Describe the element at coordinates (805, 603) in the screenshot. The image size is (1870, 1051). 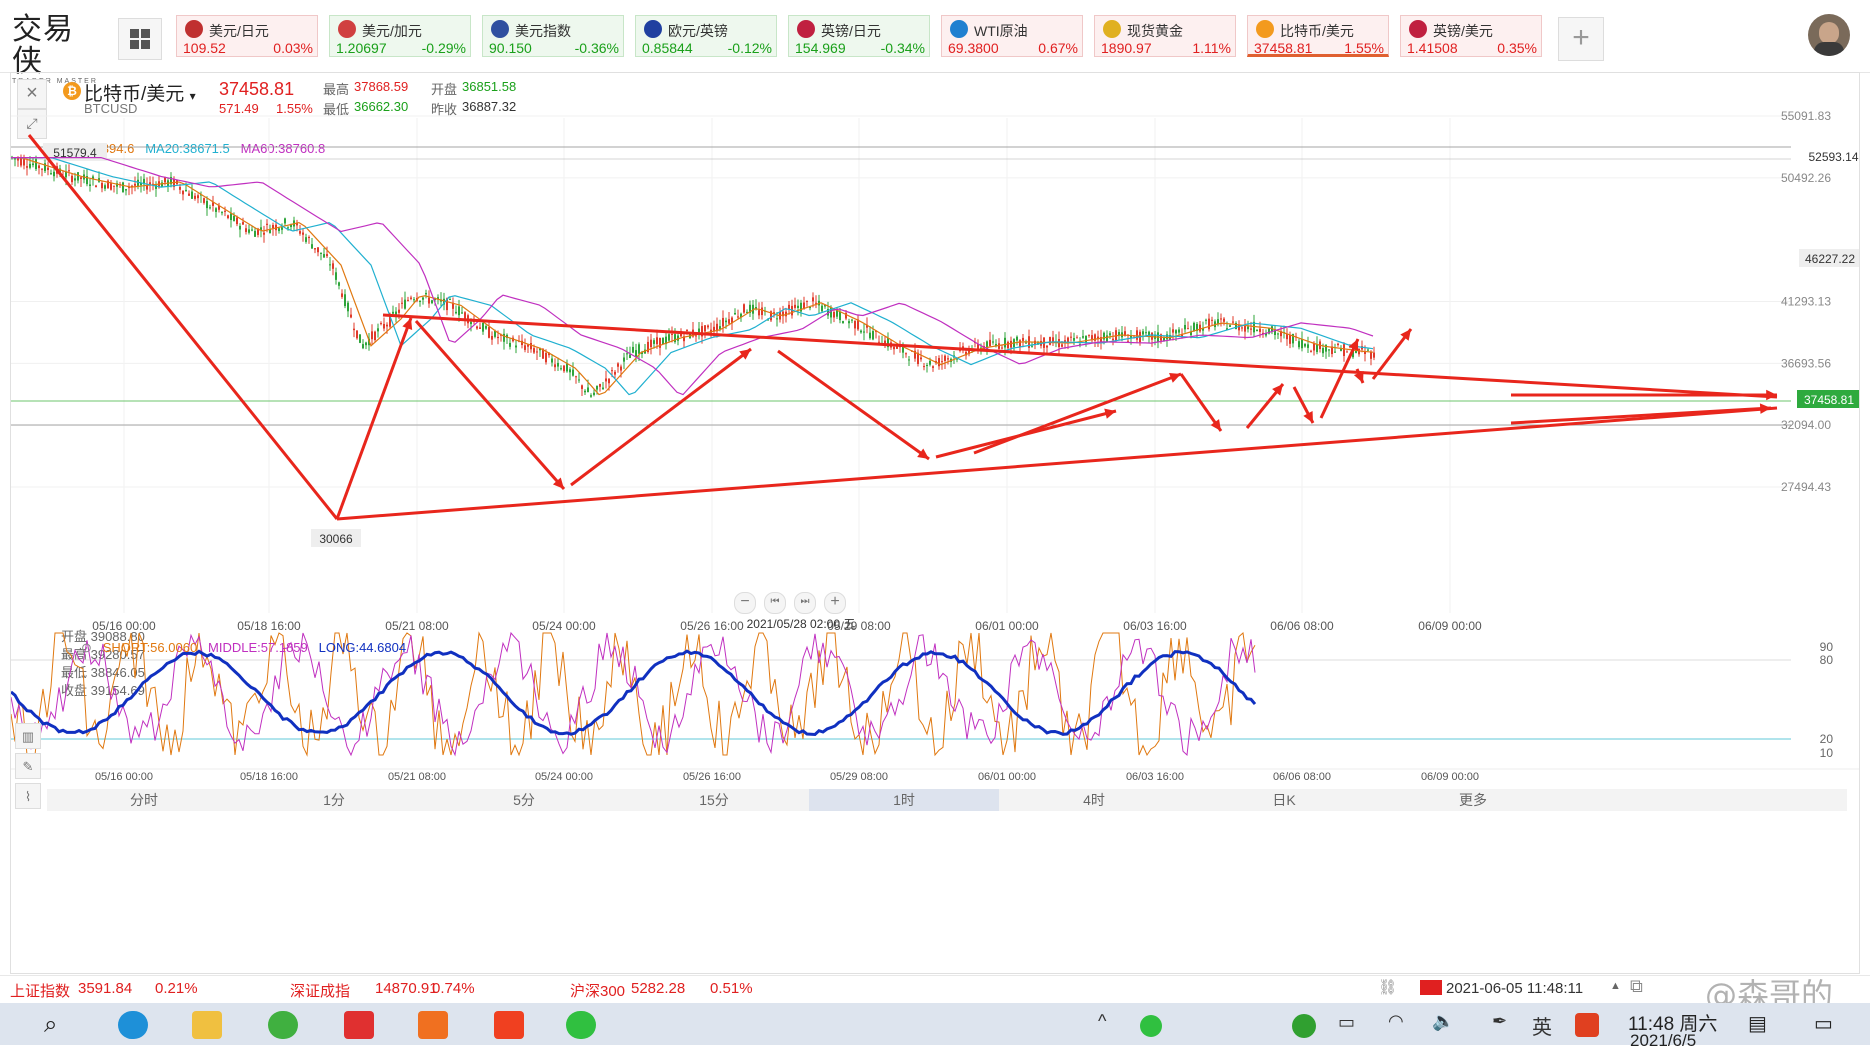
I see `jump-end-icon: ⏭` at that location.